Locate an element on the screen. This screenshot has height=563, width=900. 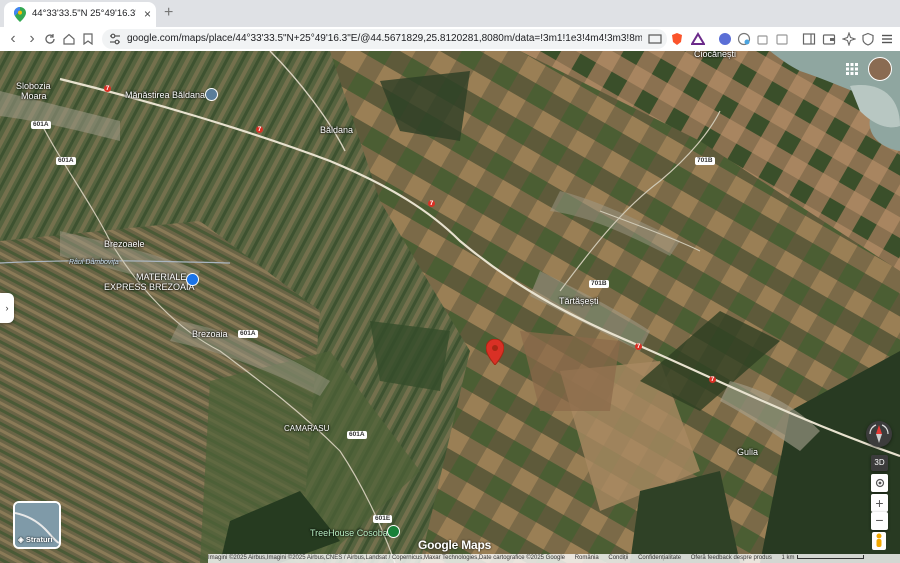
store-poi-icon is located at coordinates (192, 279).